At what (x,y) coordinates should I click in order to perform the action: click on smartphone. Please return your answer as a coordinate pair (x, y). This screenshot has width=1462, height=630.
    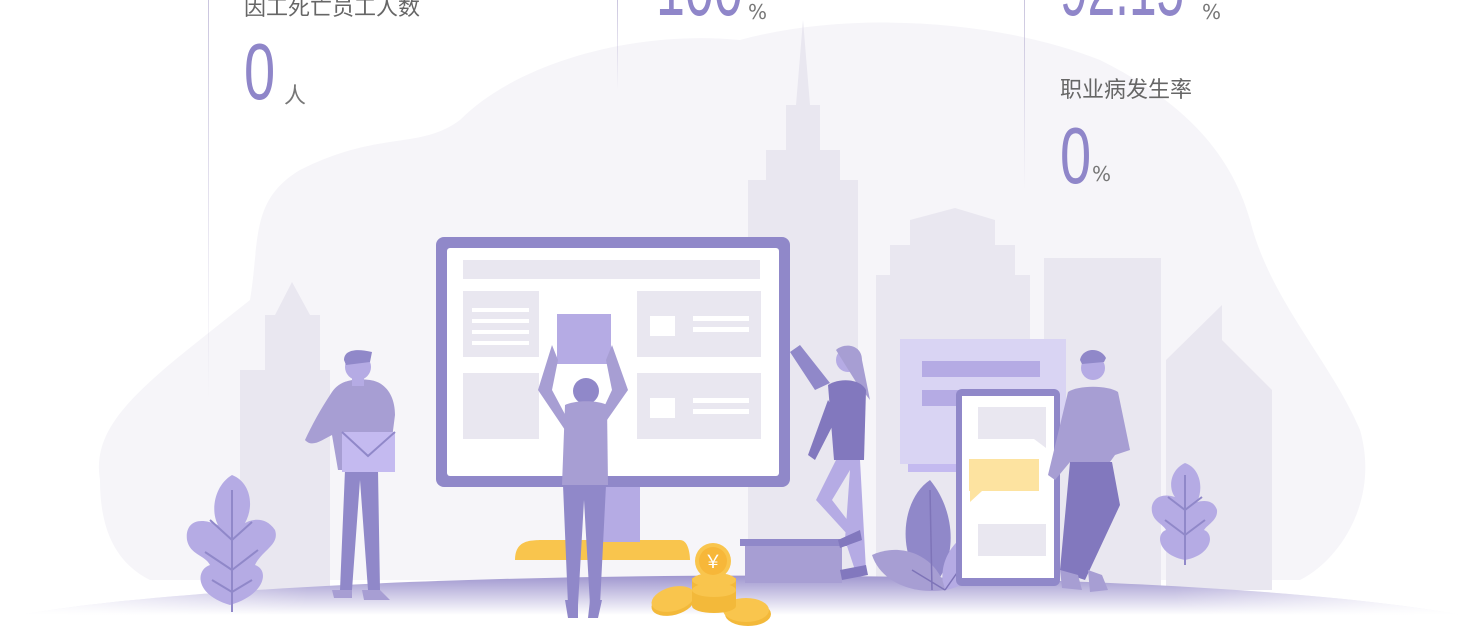
    Looking at the image, I should click on (1008, 487).